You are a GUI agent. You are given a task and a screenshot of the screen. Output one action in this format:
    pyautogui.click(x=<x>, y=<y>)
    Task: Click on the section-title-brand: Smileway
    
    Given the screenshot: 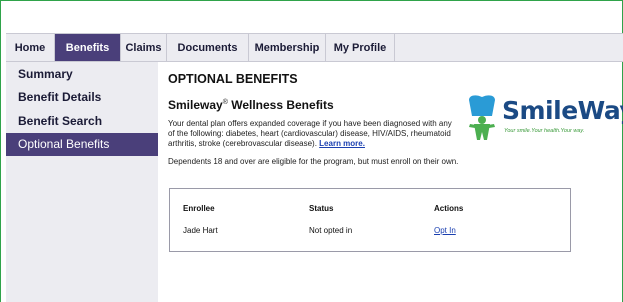 What is the action you would take?
    pyautogui.click(x=195, y=105)
    